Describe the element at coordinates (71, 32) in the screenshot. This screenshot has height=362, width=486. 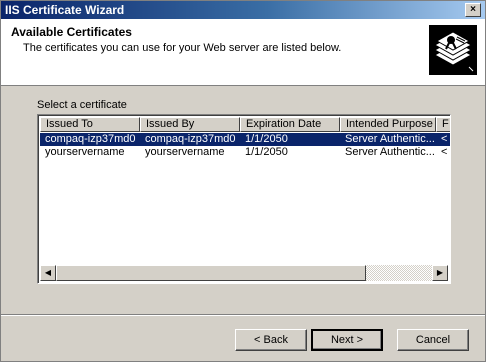
I see `page-title: Available Certificates` at that location.